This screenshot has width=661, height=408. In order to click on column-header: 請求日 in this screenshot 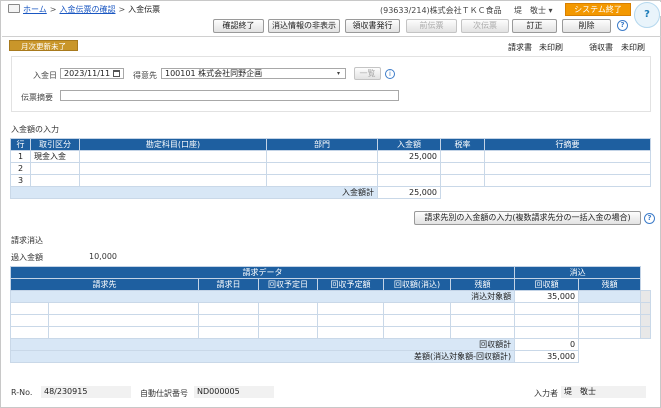, I will do `click(228, 284)`.